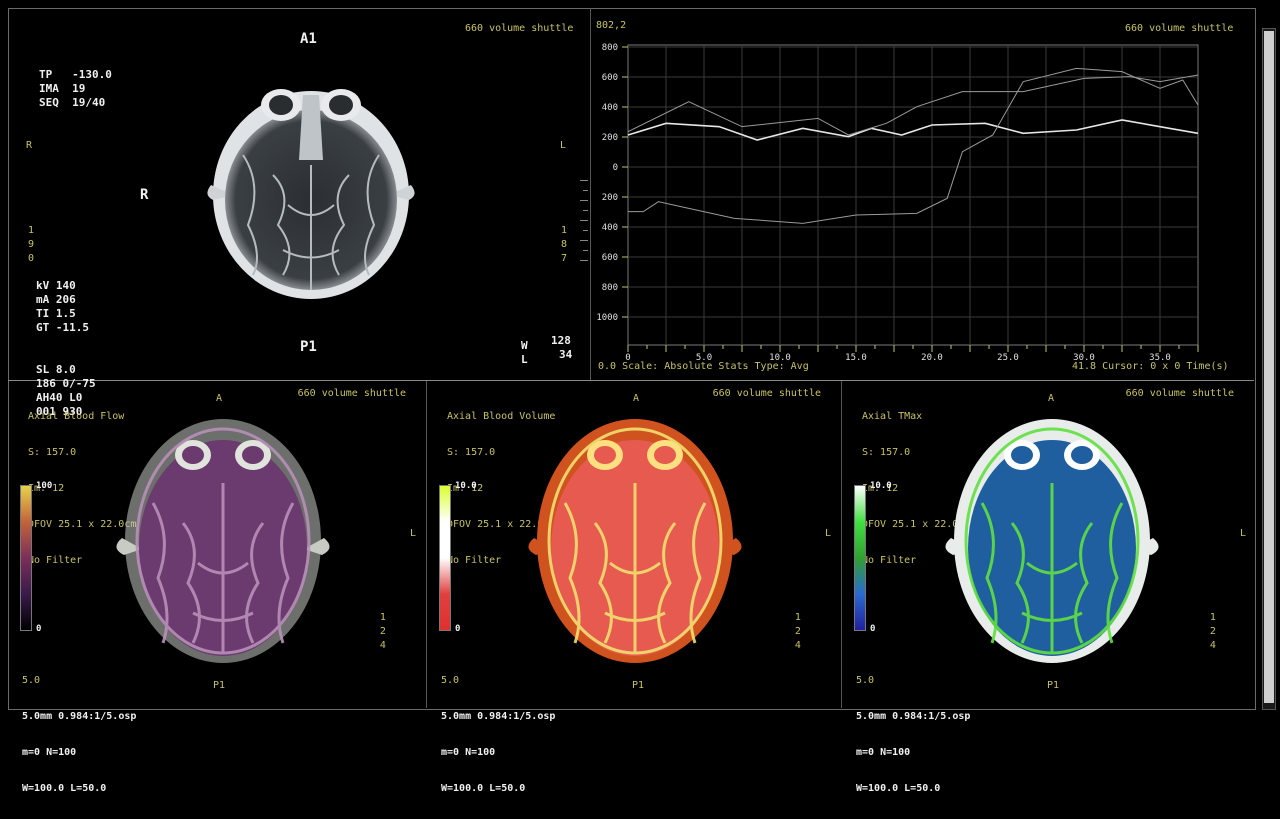 The image size is (1280, 819). I want to click on right-number-column: 187, so click(564, 244).